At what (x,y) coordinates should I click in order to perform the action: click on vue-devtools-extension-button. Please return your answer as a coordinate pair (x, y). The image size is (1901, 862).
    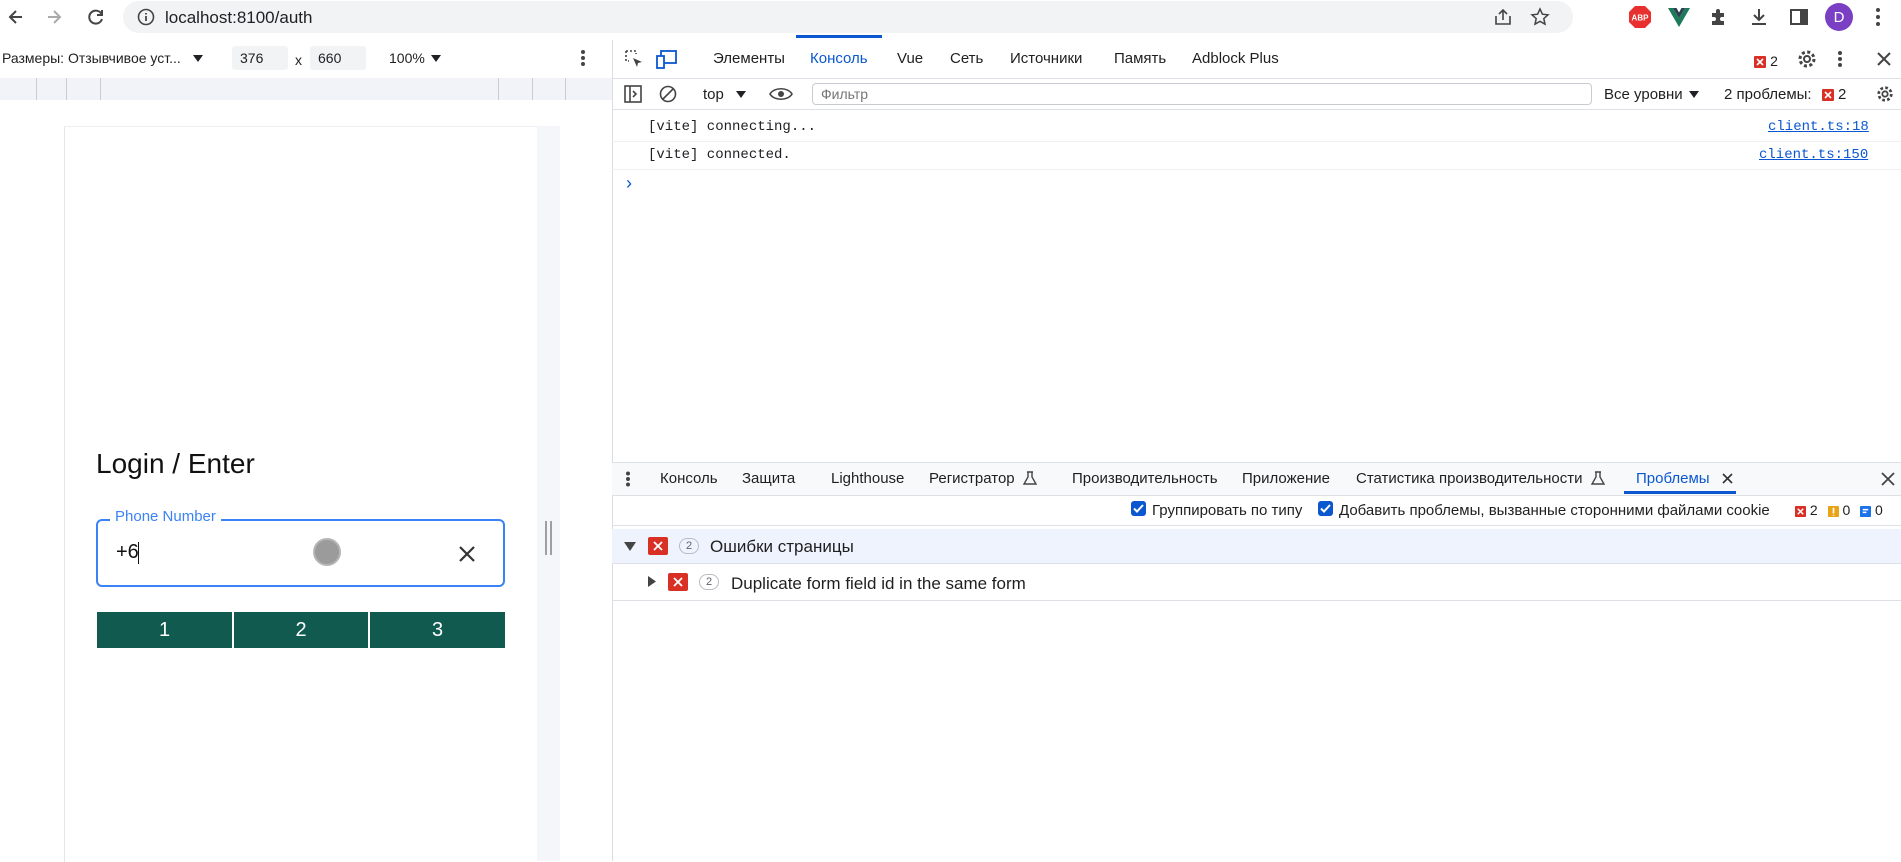
    Looking at the image, I should click on (1679, 17).